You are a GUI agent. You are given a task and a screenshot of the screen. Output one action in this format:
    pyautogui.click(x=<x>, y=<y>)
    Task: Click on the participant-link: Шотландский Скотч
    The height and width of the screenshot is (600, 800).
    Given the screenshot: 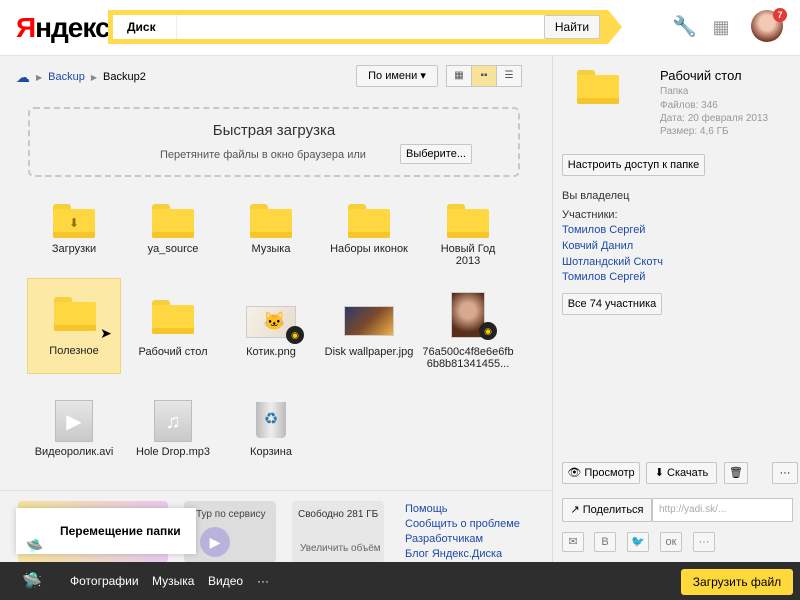 What is the action you would take?
    pyautogui.click(x=612, y=262)
    